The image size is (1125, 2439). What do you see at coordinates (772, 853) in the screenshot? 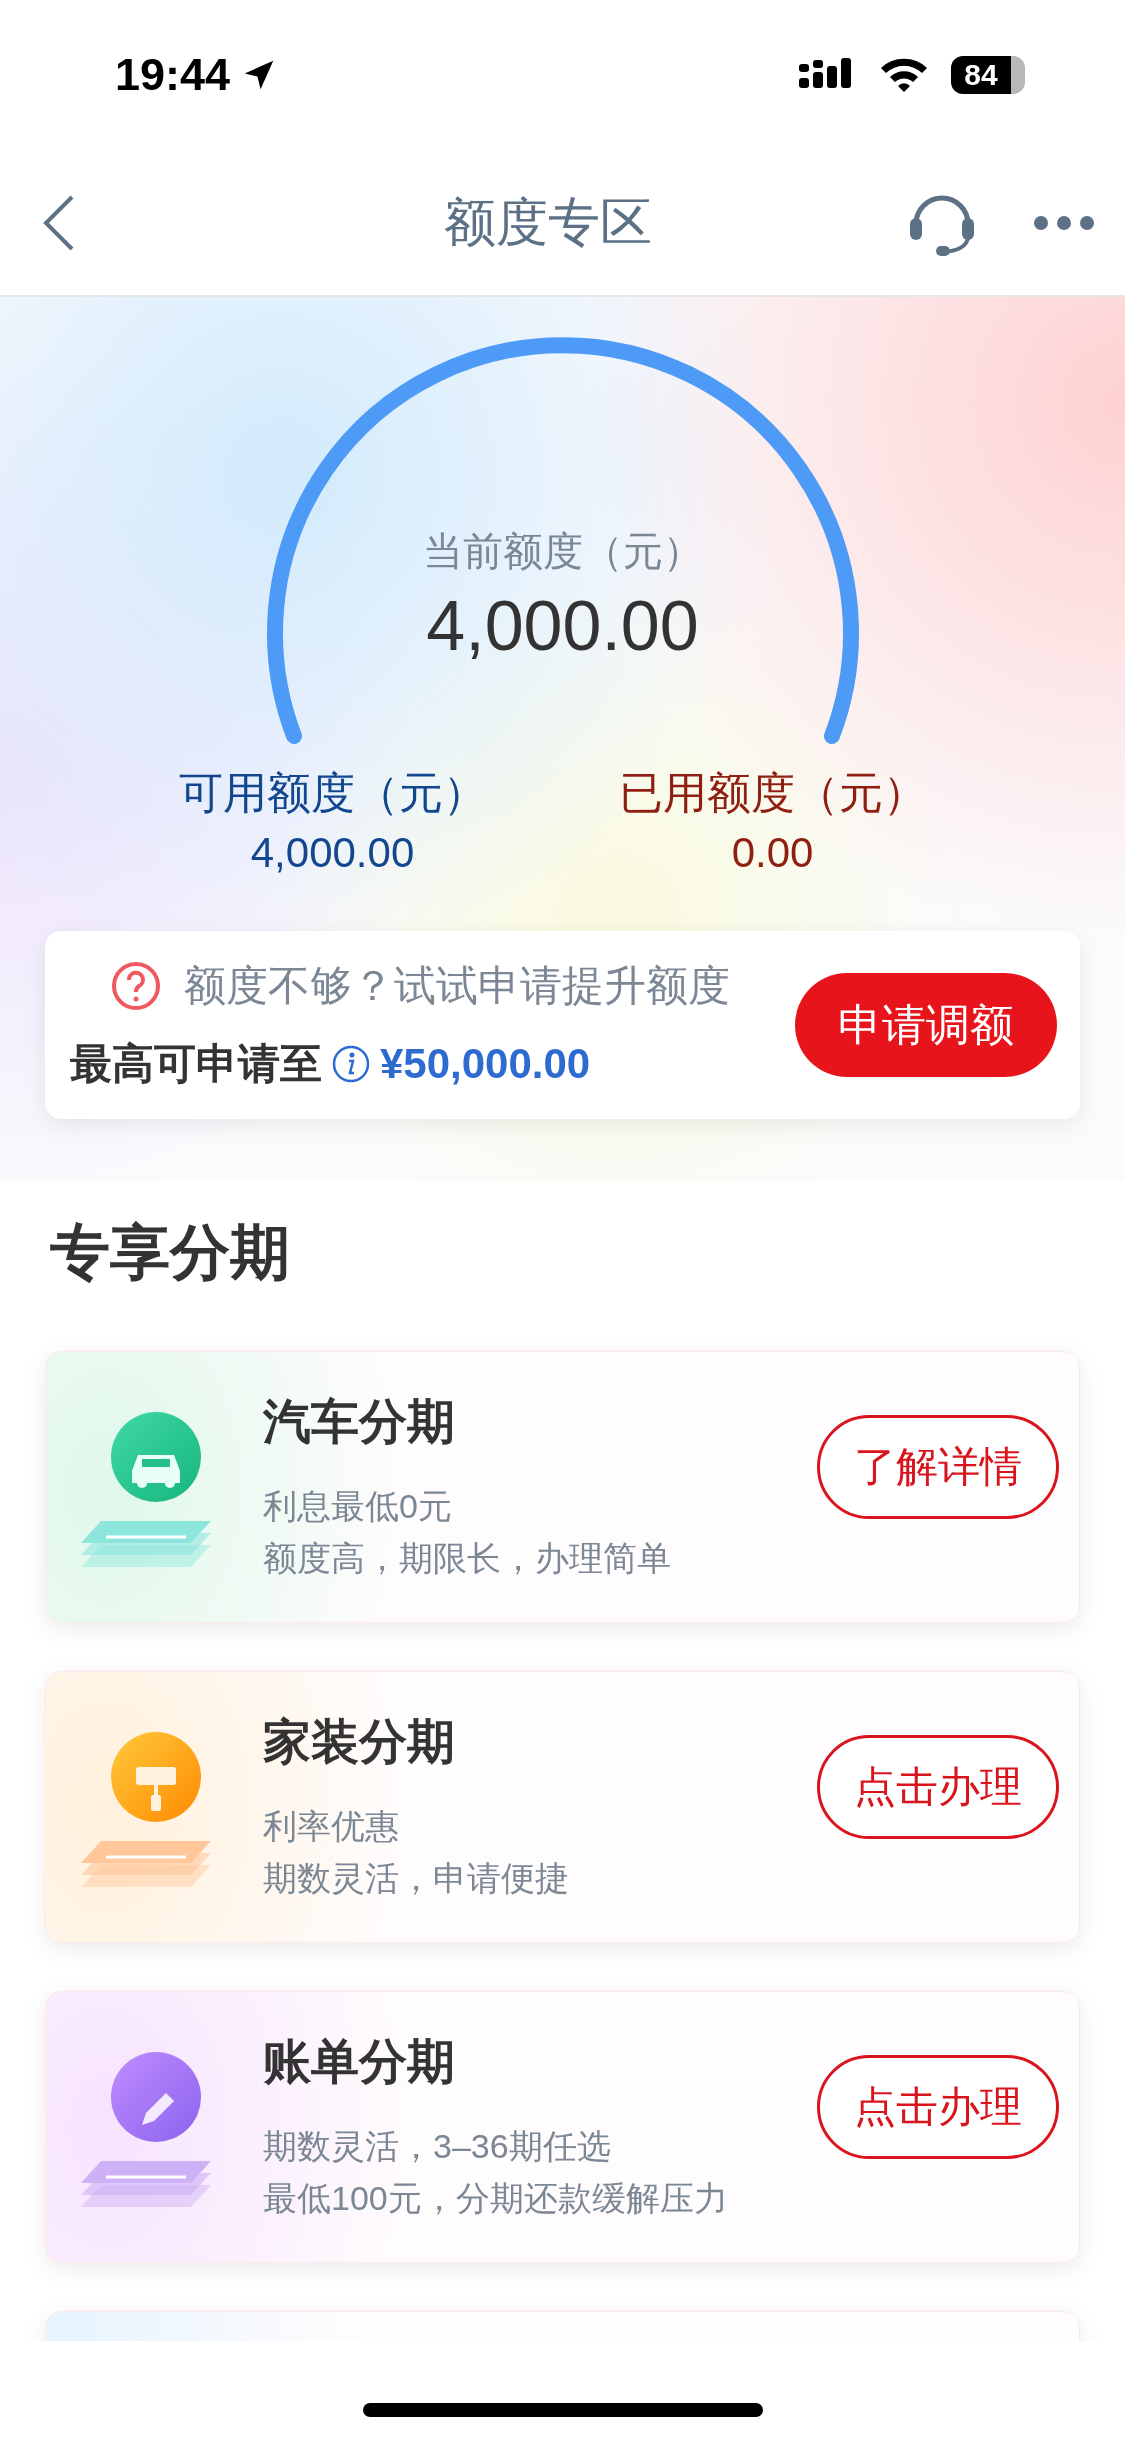
I see `used-quota-value: 0.00` at bounding box center [772, 853].